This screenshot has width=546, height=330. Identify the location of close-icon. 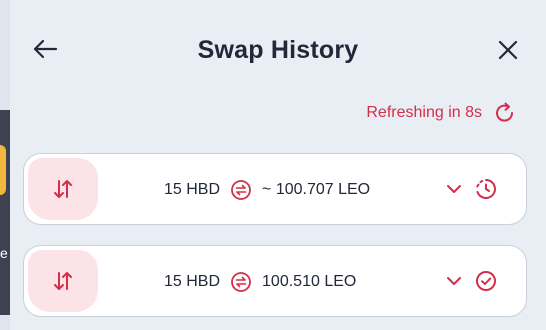
(508, 50).